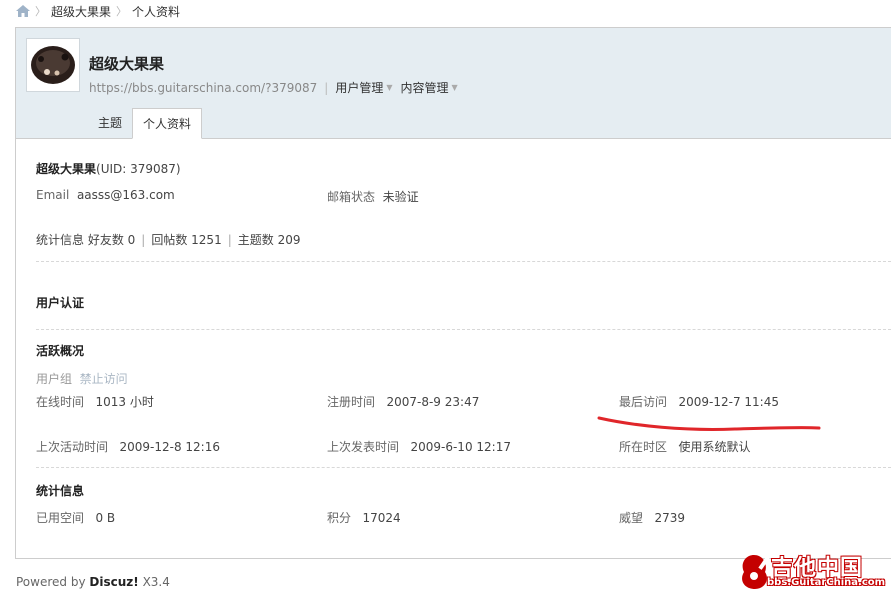  Describe the element at coordinates (186, 240) in the screenshot. I see `replies-count-link: 回帖数 1251` at that location.